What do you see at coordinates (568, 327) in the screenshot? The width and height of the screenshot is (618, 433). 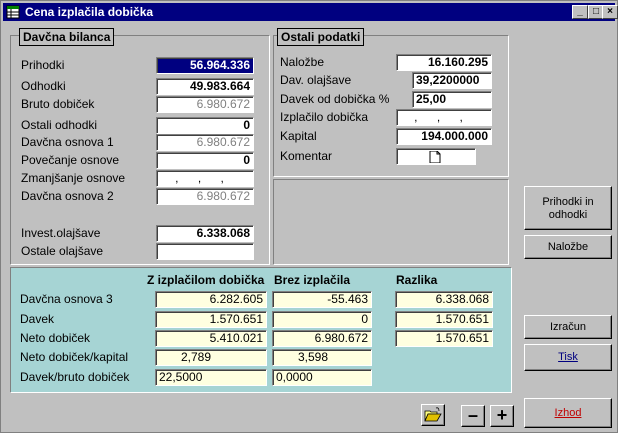 I see `izracun-button: Izračun` at bounding box center [568, 327].